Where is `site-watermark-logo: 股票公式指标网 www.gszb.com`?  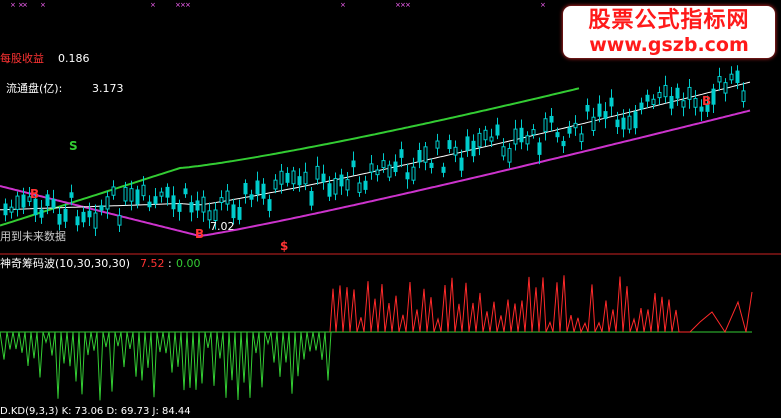 site-watermark-logo: 股票公式指标网 www.gszb.com is located at coordinates (669, 32).